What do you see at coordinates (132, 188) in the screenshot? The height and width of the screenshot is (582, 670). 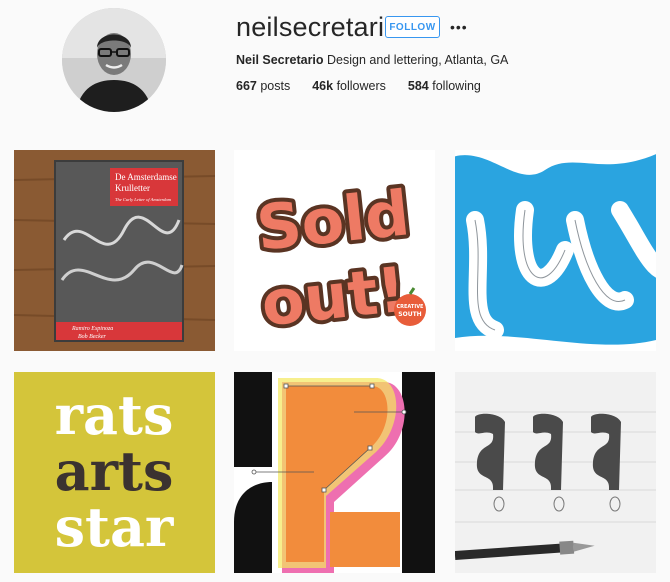 I see `book-title-line2: Krulletter` at bounding box center [132, 188].